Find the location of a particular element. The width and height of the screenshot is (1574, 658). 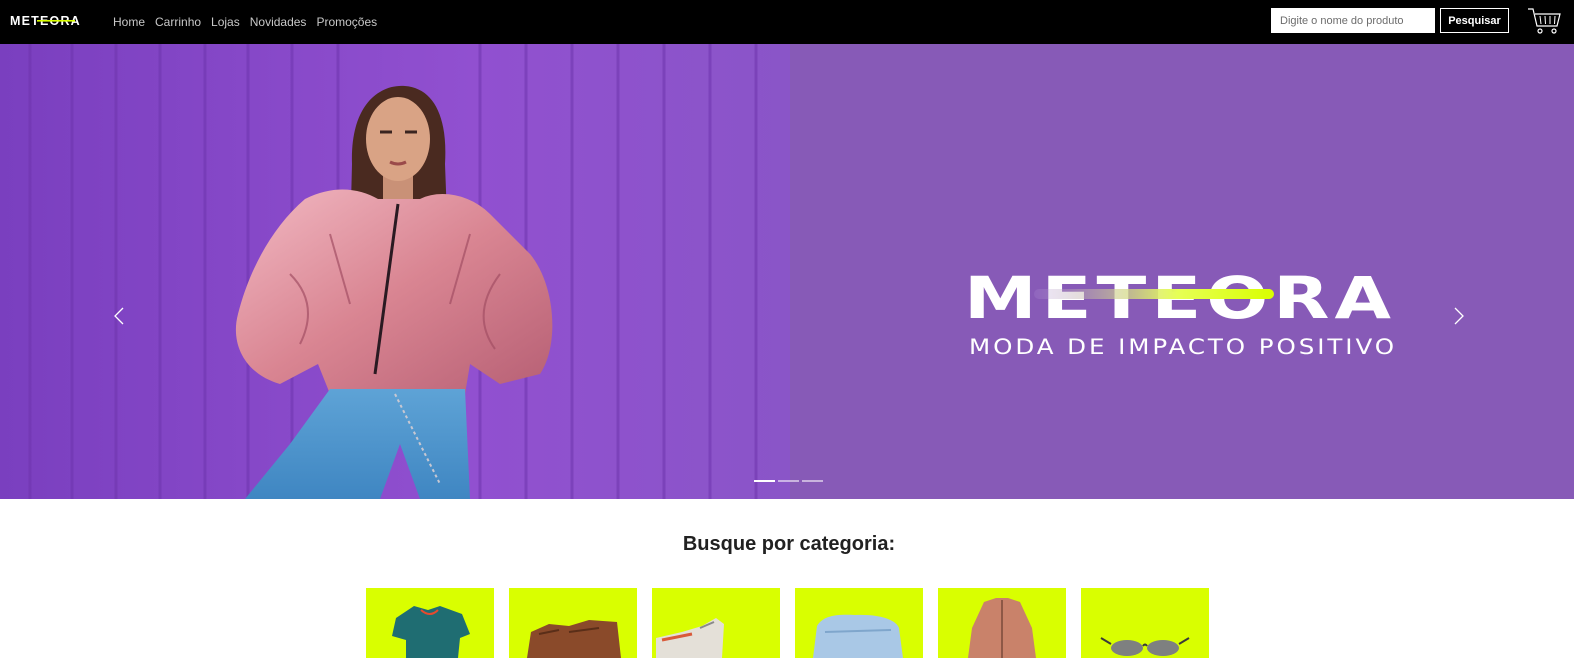

category-card-shirts is located at coordinates (430, 623).